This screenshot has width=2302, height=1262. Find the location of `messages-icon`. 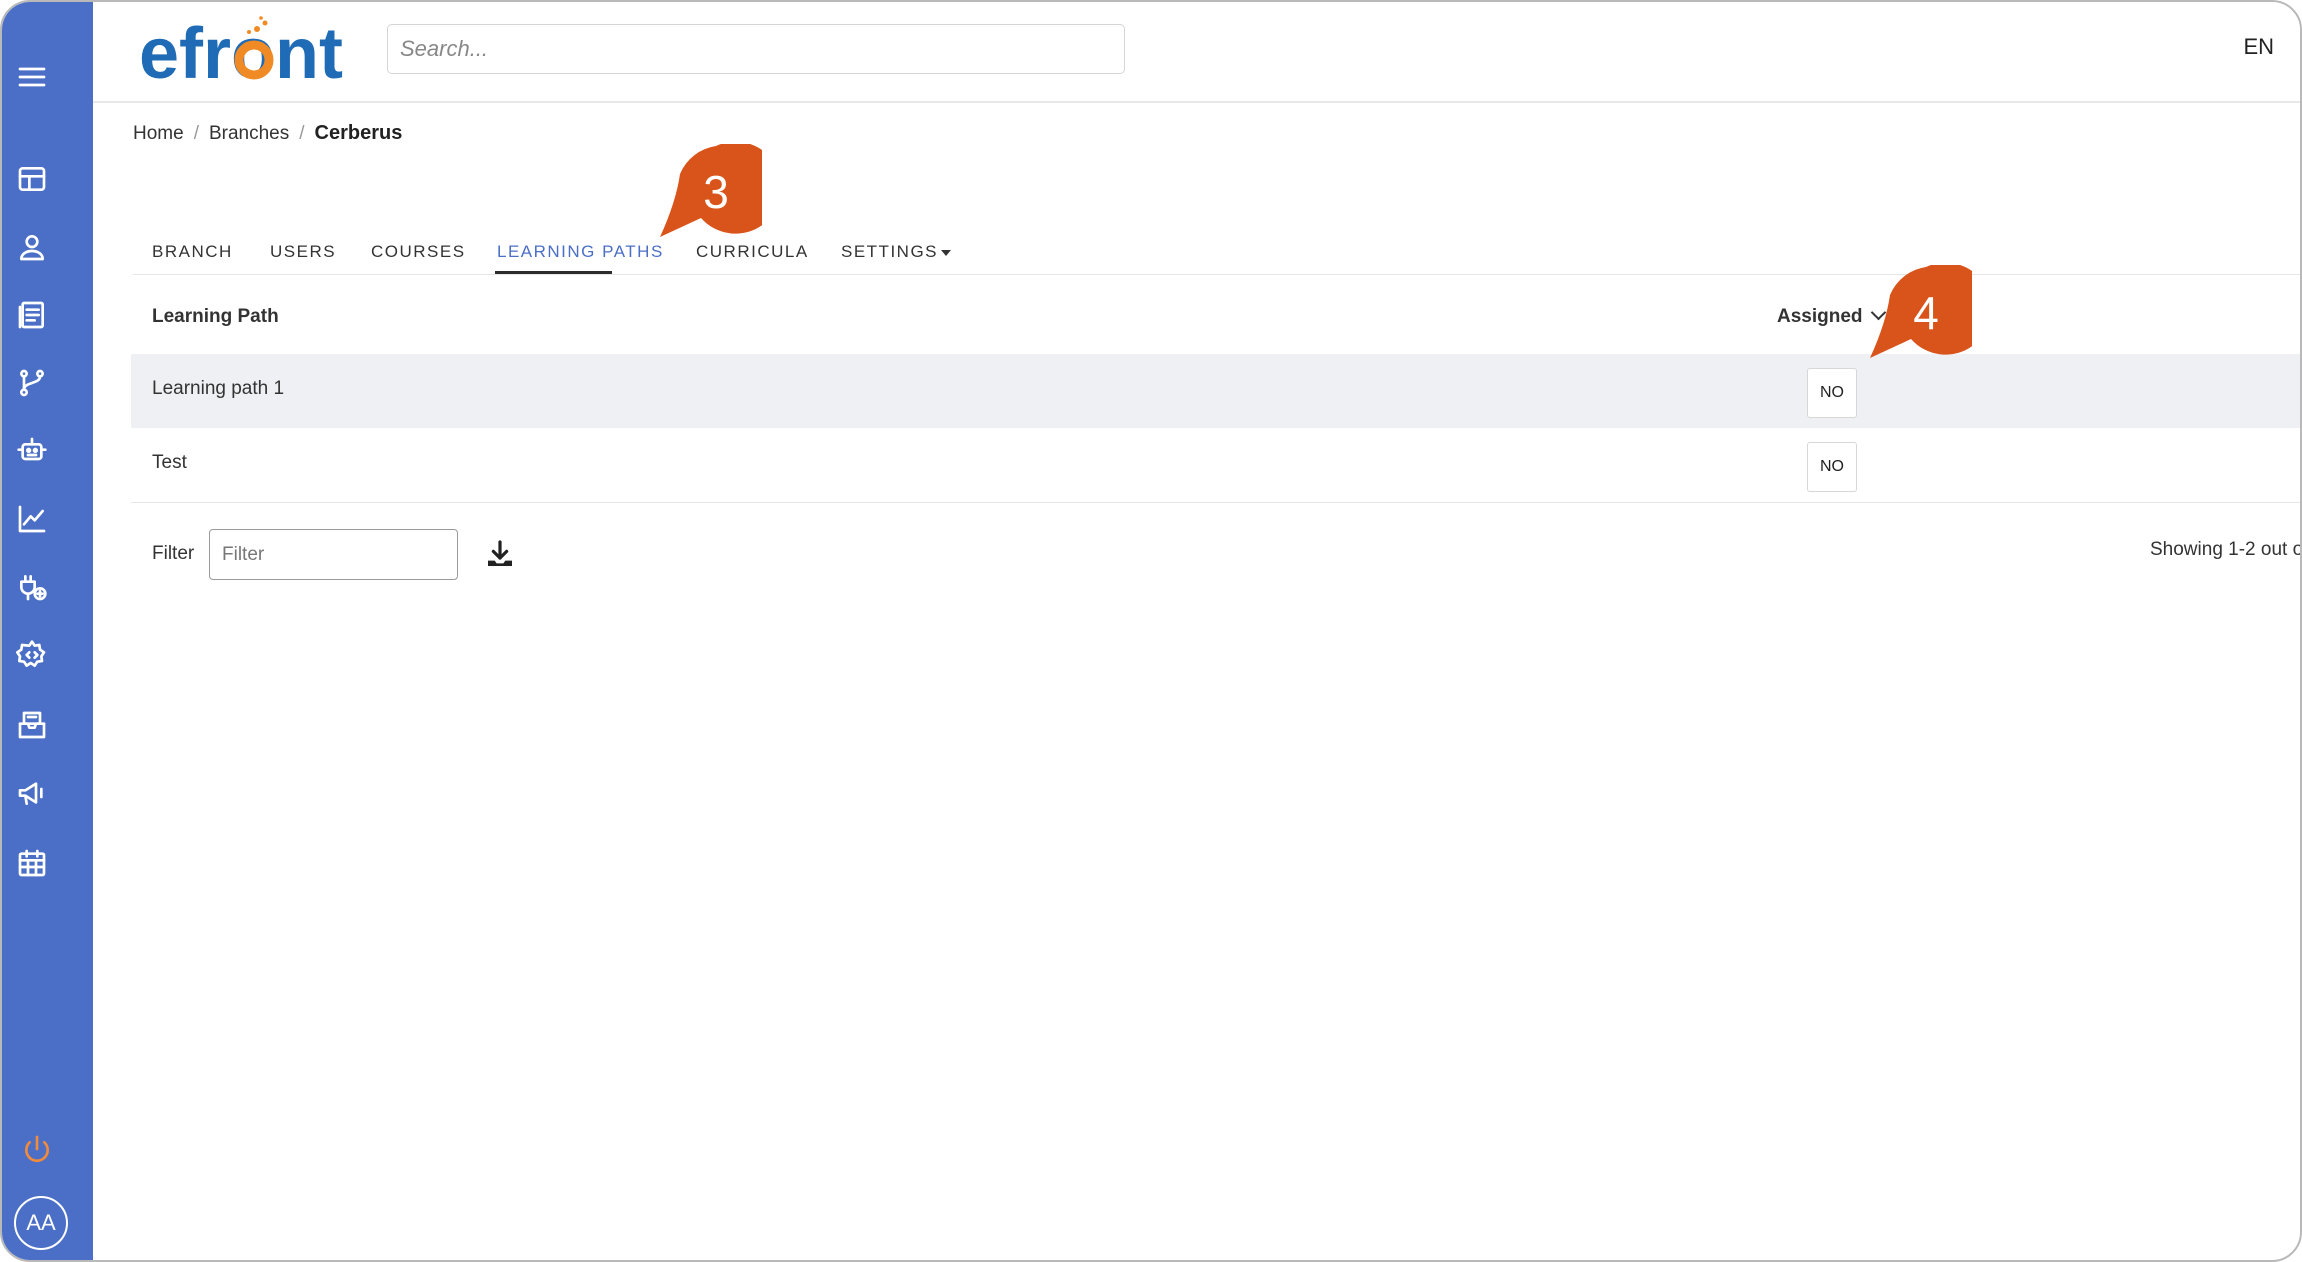

messages-icon is located at coordinates (32, 725).